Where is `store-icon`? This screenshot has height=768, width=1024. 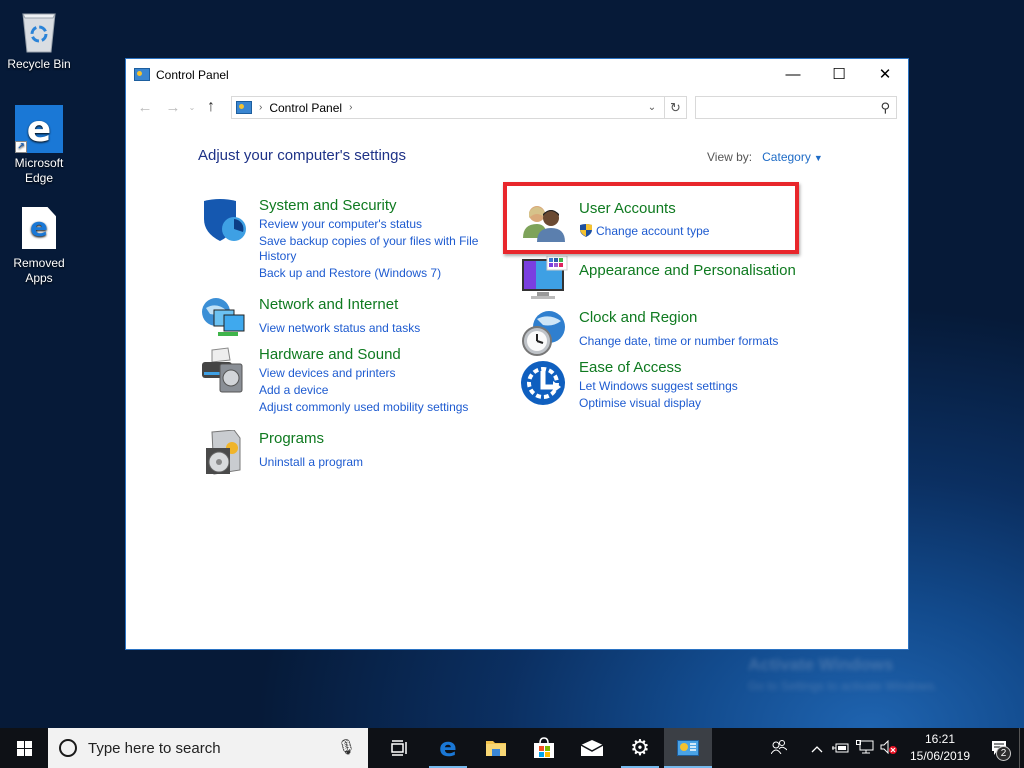 store-icon is located at coordinates (544, 747).